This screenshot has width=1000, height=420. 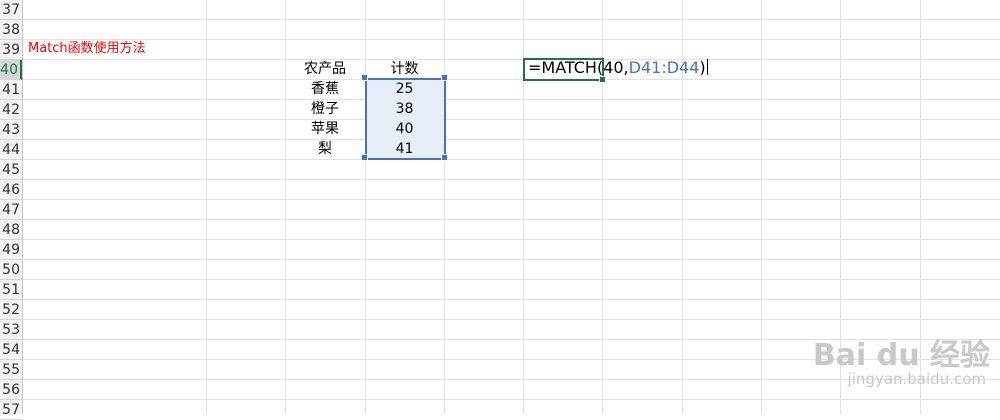 What do you see at coordinates (11, 250) in the screenshot?
I see `row-header-49: 49` at bounding box center [11, 250].